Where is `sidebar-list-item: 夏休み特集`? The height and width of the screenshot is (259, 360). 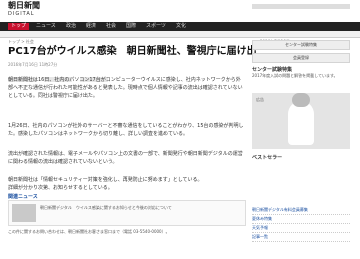
sidebar-list-item: 夏休み特集 is located at coordinates (301, 219).